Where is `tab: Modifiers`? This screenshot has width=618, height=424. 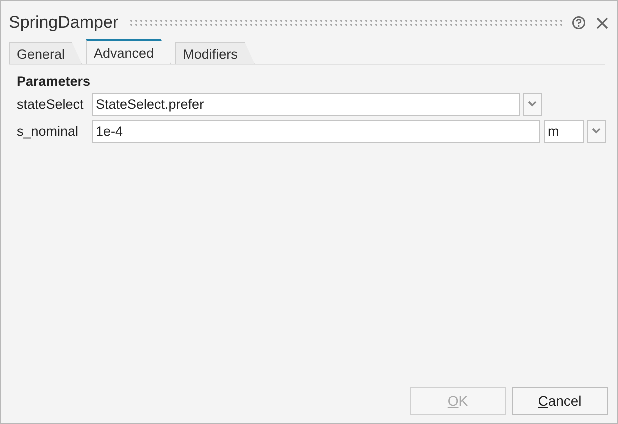
tab: Modifiers is located at coordinates (215, 53).